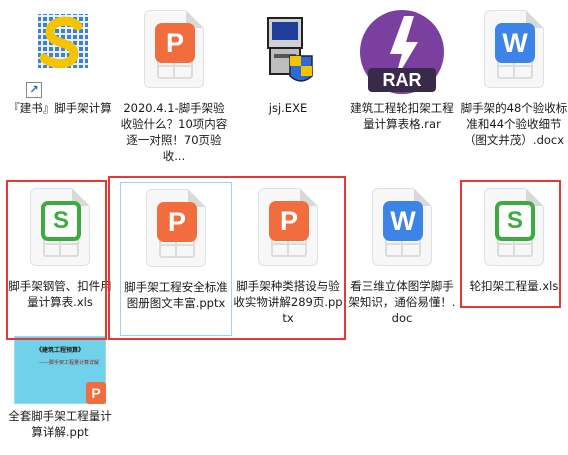 This screenshot has width=568, height=455. I want to click on ppt-thumbnail-icon: 《建筑工程预算》 ——脚手架工程量计算详解 P, so click(60, 372).